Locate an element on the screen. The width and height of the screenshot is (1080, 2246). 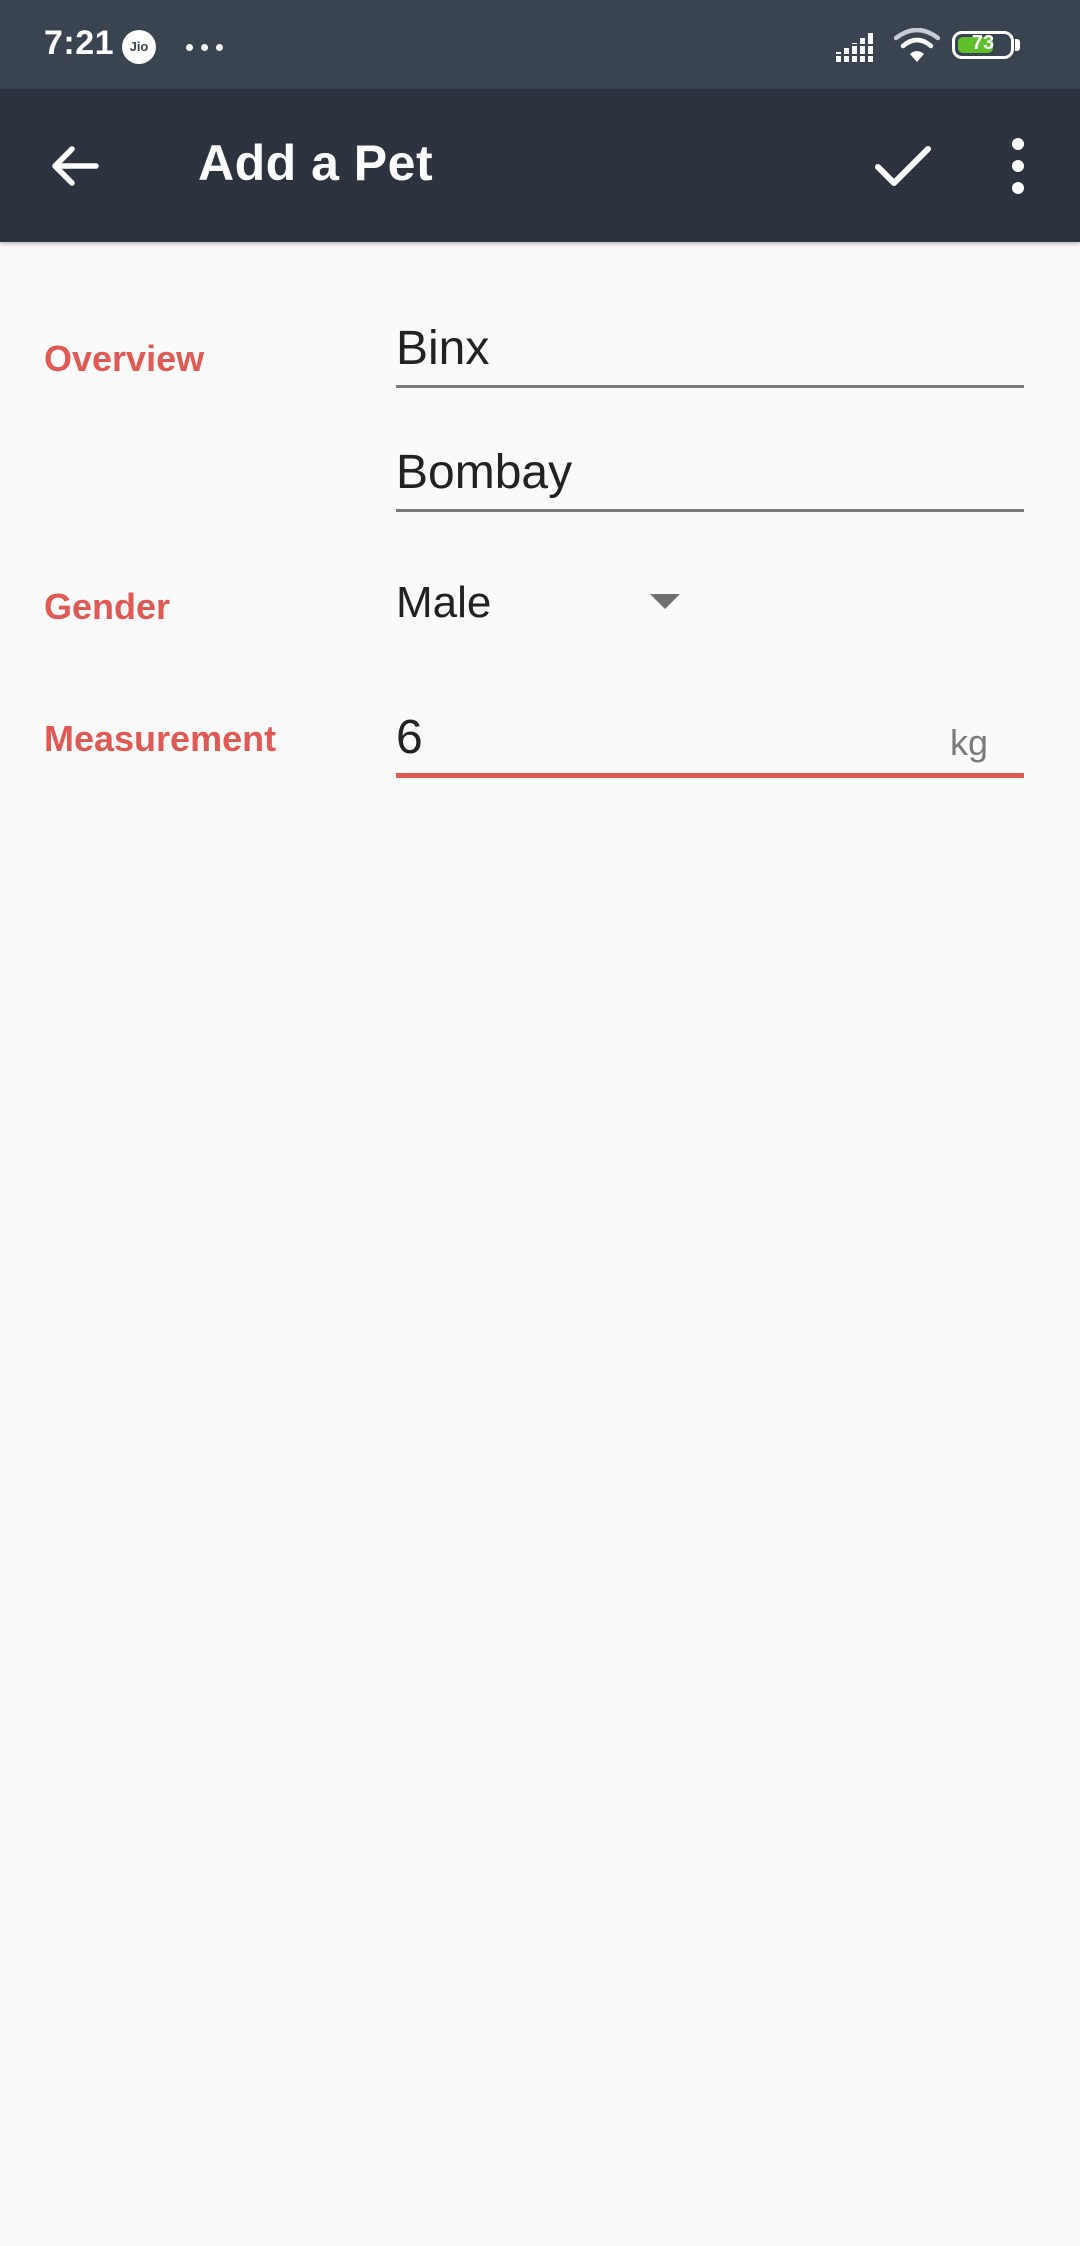
battery-tip is located at coordinates (1017, 45).